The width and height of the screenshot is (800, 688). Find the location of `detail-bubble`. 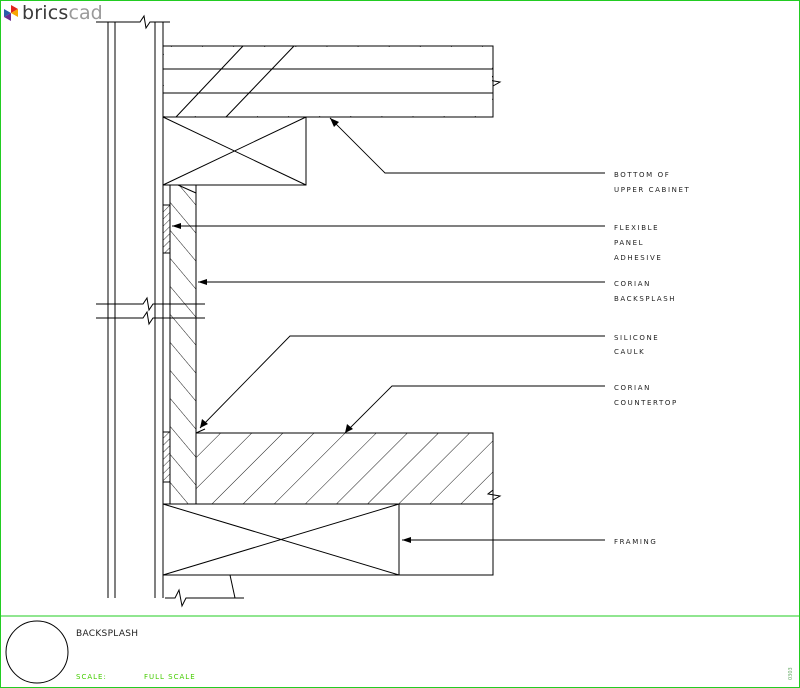

detail-bubble is located at coordinates (37, 652).